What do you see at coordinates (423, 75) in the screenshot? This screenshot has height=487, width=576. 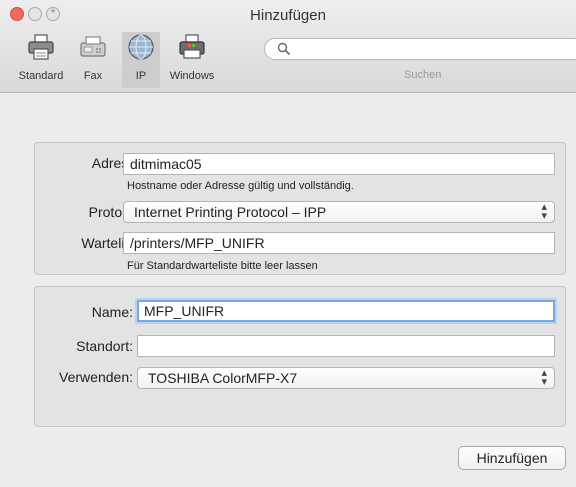 I see `search-label: Suchen` at bounding box center [423, 75].